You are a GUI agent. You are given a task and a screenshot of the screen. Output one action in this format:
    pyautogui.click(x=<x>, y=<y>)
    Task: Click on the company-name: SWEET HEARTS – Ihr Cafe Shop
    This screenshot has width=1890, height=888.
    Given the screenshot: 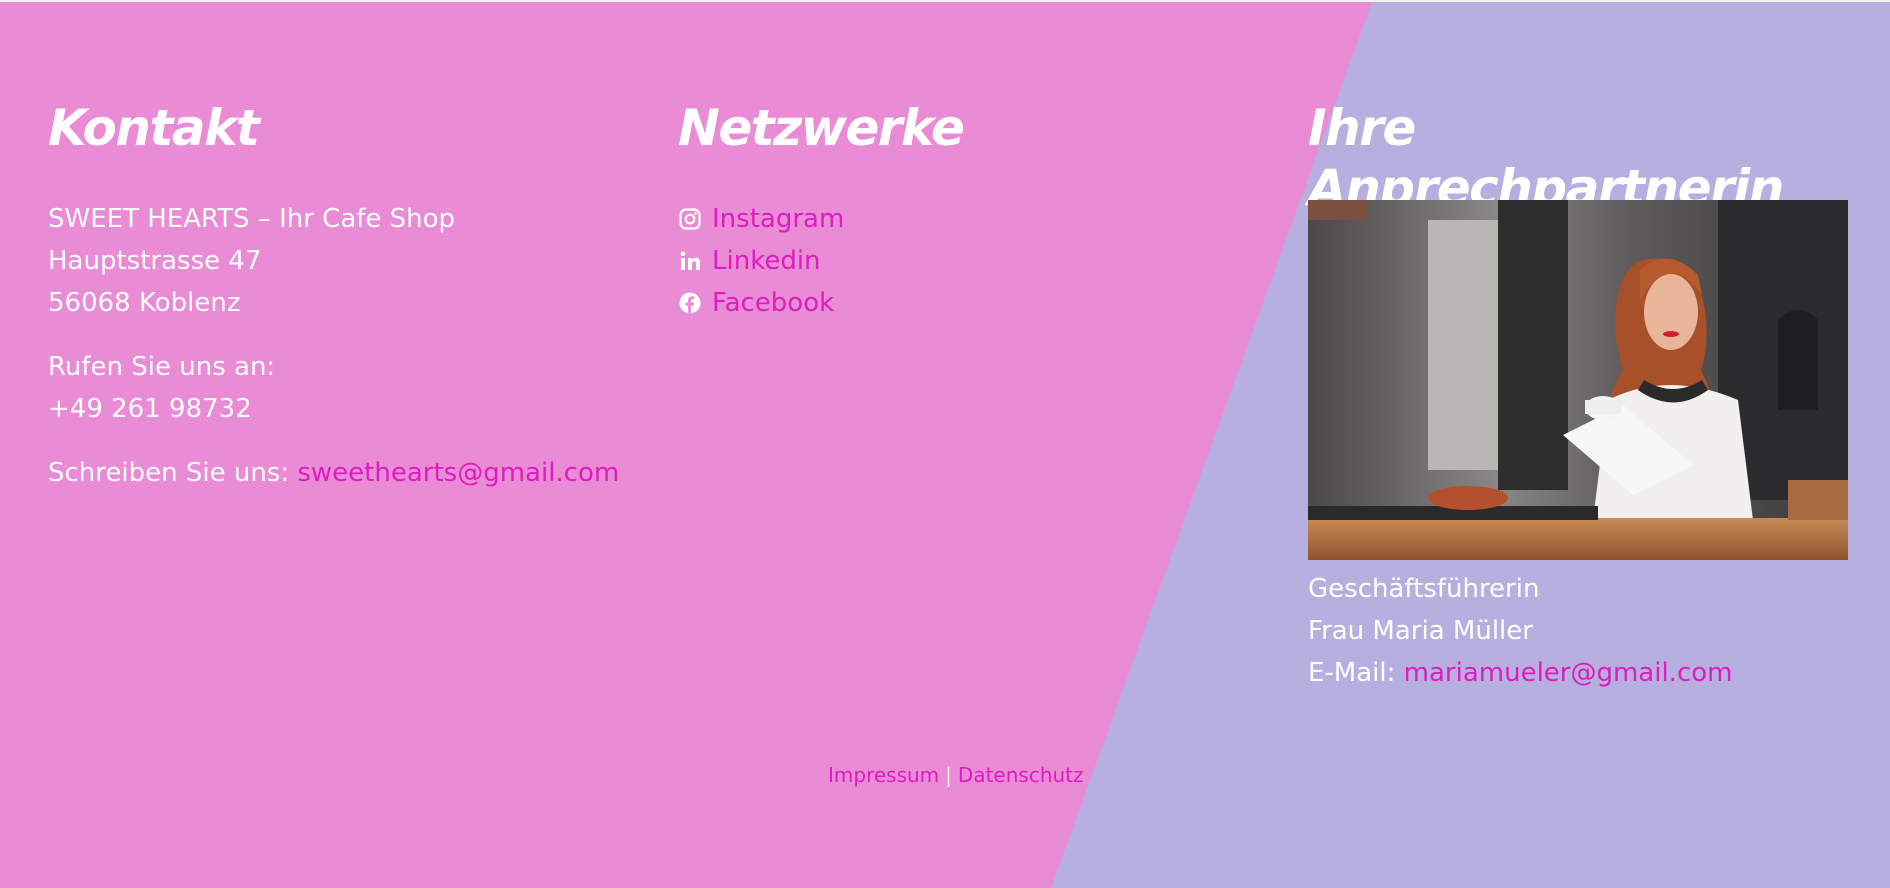 What is the action you would take?
    pyautogui.click(x=252, y=219)
    